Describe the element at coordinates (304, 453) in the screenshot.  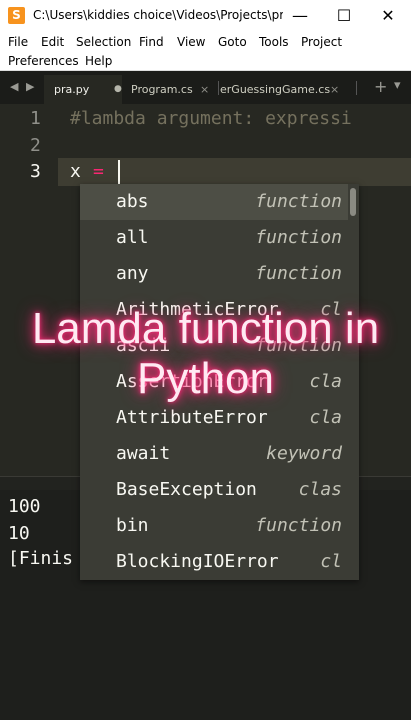
I see `completion-kind: keyword` at that location.